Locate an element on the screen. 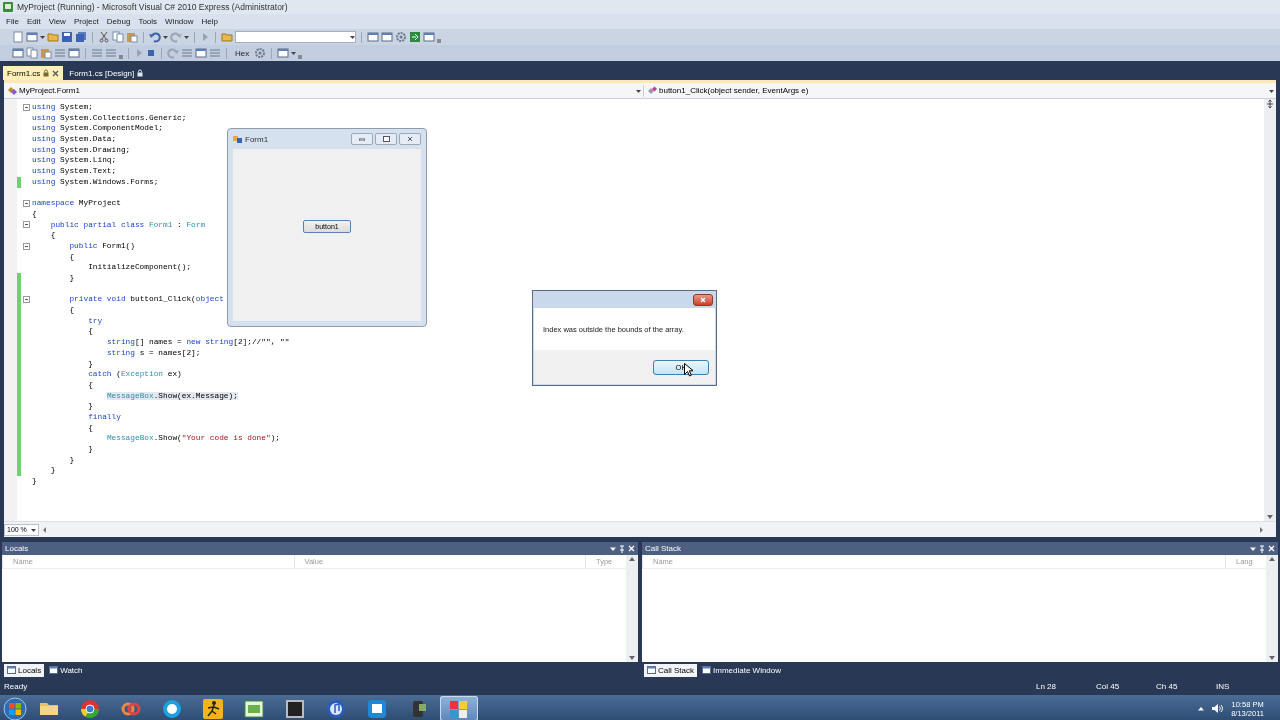 This screenshot has width=1280, height=720. minimize-icon is located at coordinates (362, 139).